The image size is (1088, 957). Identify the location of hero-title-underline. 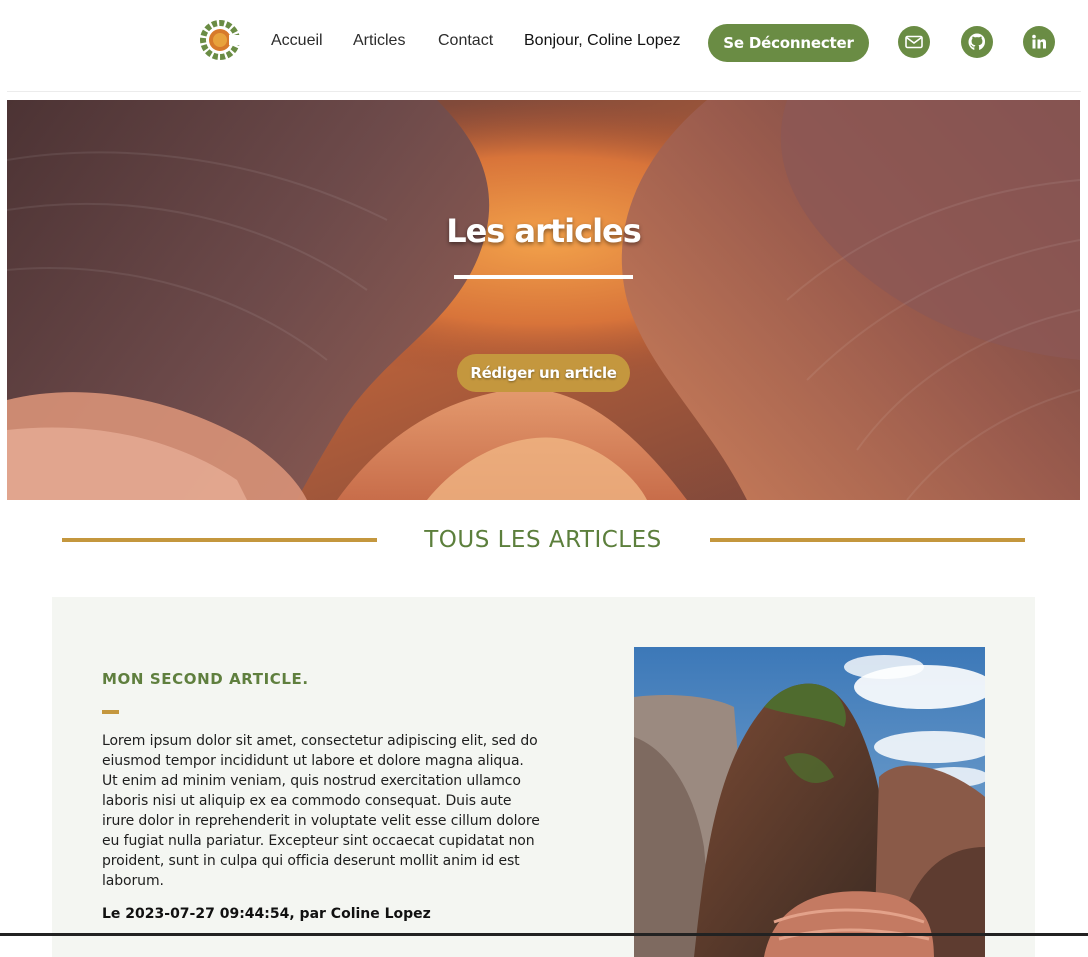
(543, 277).